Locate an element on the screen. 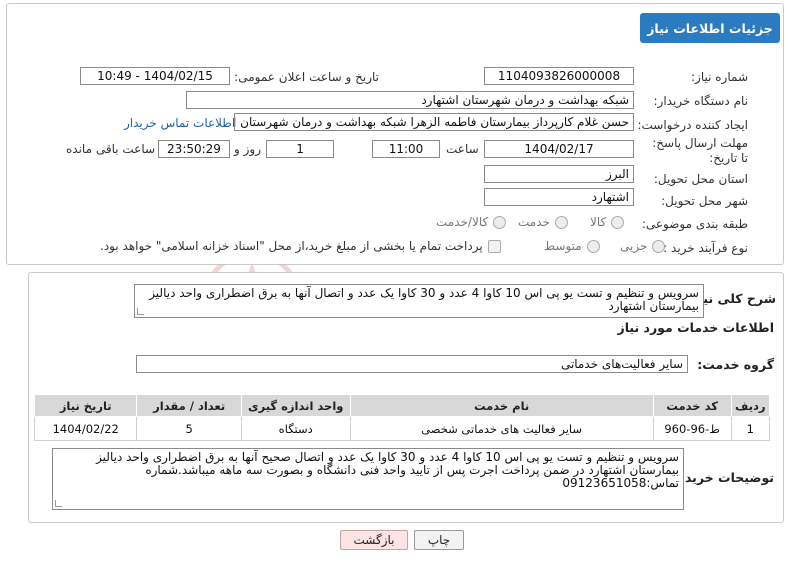 This screenshot has height=566, width=788. category-option-service-label: خدمت is located at coordinates (534, 222).